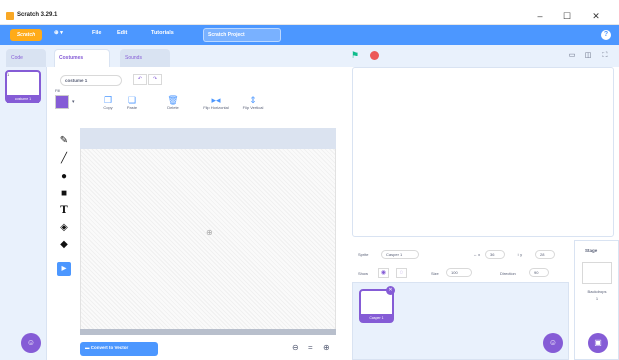 This screenshot has width=619, height=360. What do you see at coordinates (26, 35) in the screenshot?
I see `scratch-logo: Scratch` at bounding box center [26, 35].